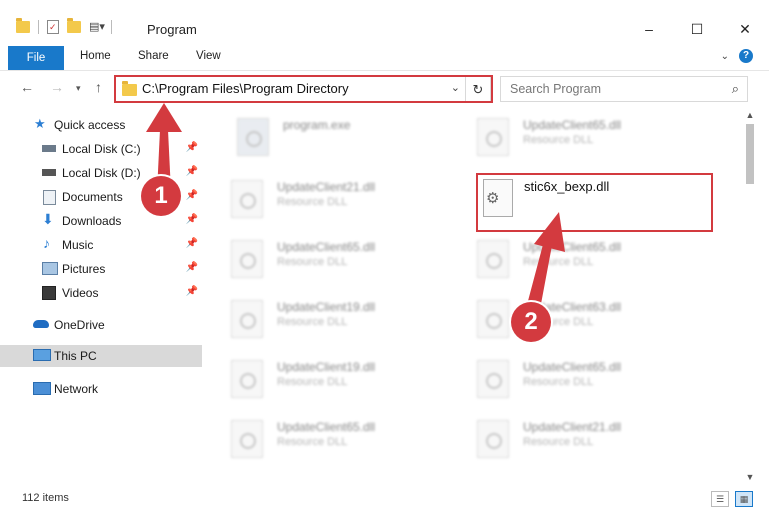 This screenshot has width=769, height=518. Describe the element at coordinates (549, 232) in the screenshot. I see `arrow-2-head` at that location.